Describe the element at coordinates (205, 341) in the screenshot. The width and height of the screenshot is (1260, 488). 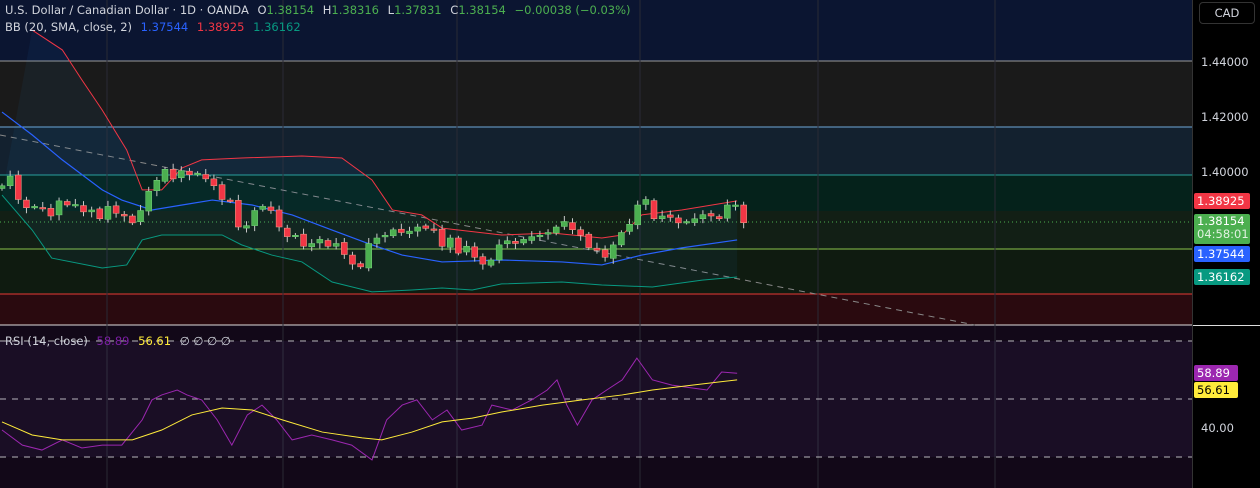
I see `rsi-extra: ∅ ∅ ∅ ∅` at that location.